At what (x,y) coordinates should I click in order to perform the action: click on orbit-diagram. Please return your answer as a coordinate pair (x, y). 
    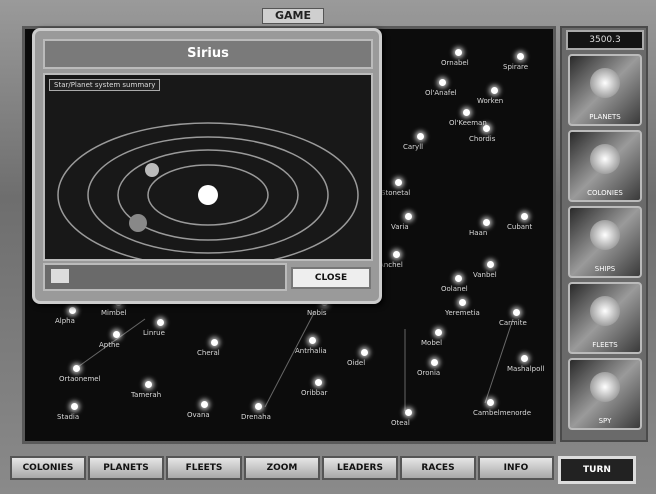
    Looking at the image, I should click on (208, 190).